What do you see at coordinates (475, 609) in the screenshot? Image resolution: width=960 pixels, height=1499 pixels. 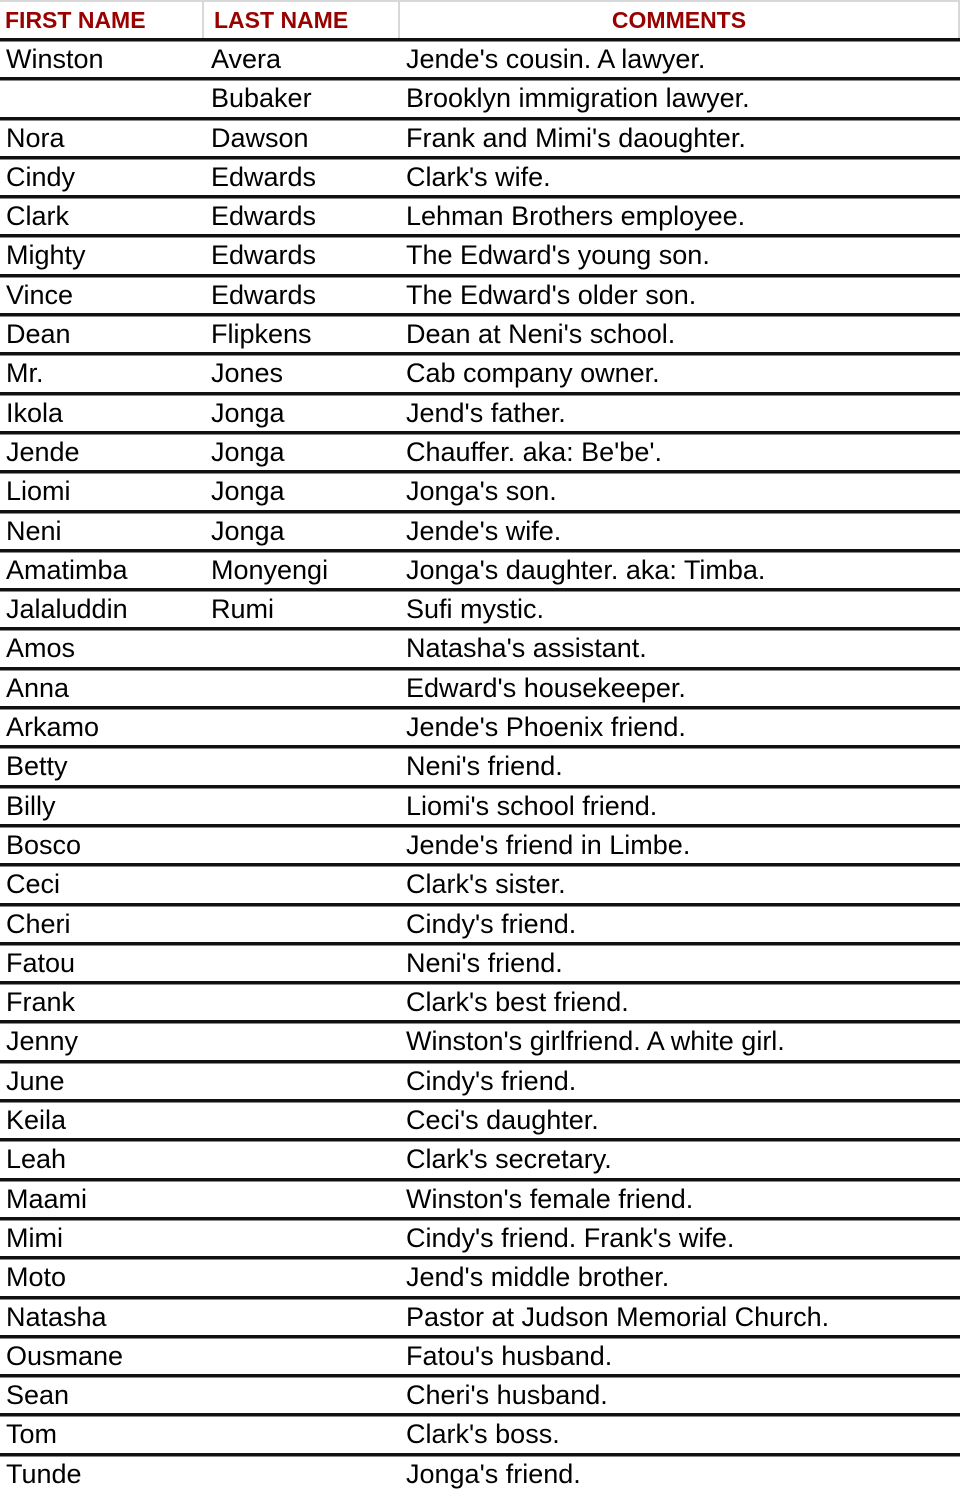 I see `comment-cell: Sufi mystic.` at bounding box center [475, 609].